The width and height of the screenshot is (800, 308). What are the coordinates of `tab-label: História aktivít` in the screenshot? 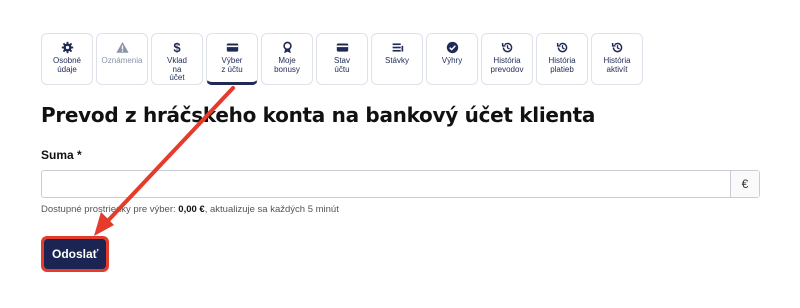 It's located at (617, 65).